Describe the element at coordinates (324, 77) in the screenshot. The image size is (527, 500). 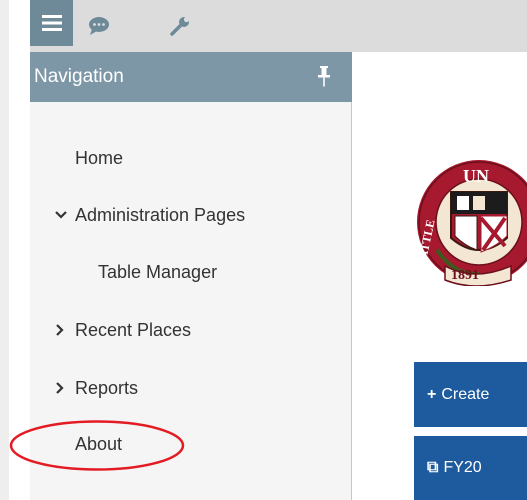
I see `pushpin-icon` at that location.